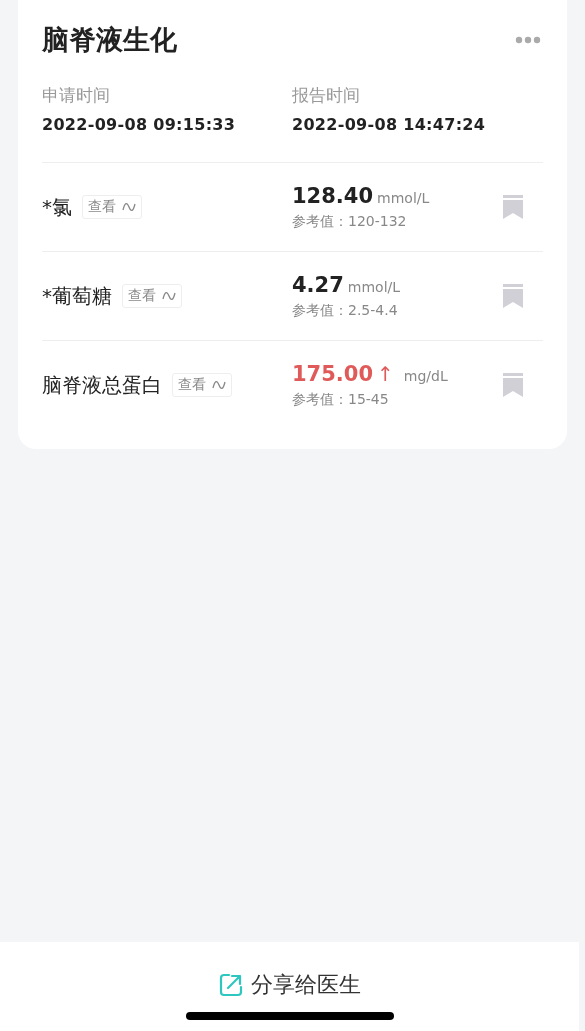 The image size is (585, 1031). Describe the element at coordinates (57, 207) in the screenshot. I see `test-name: *氯` at that location.